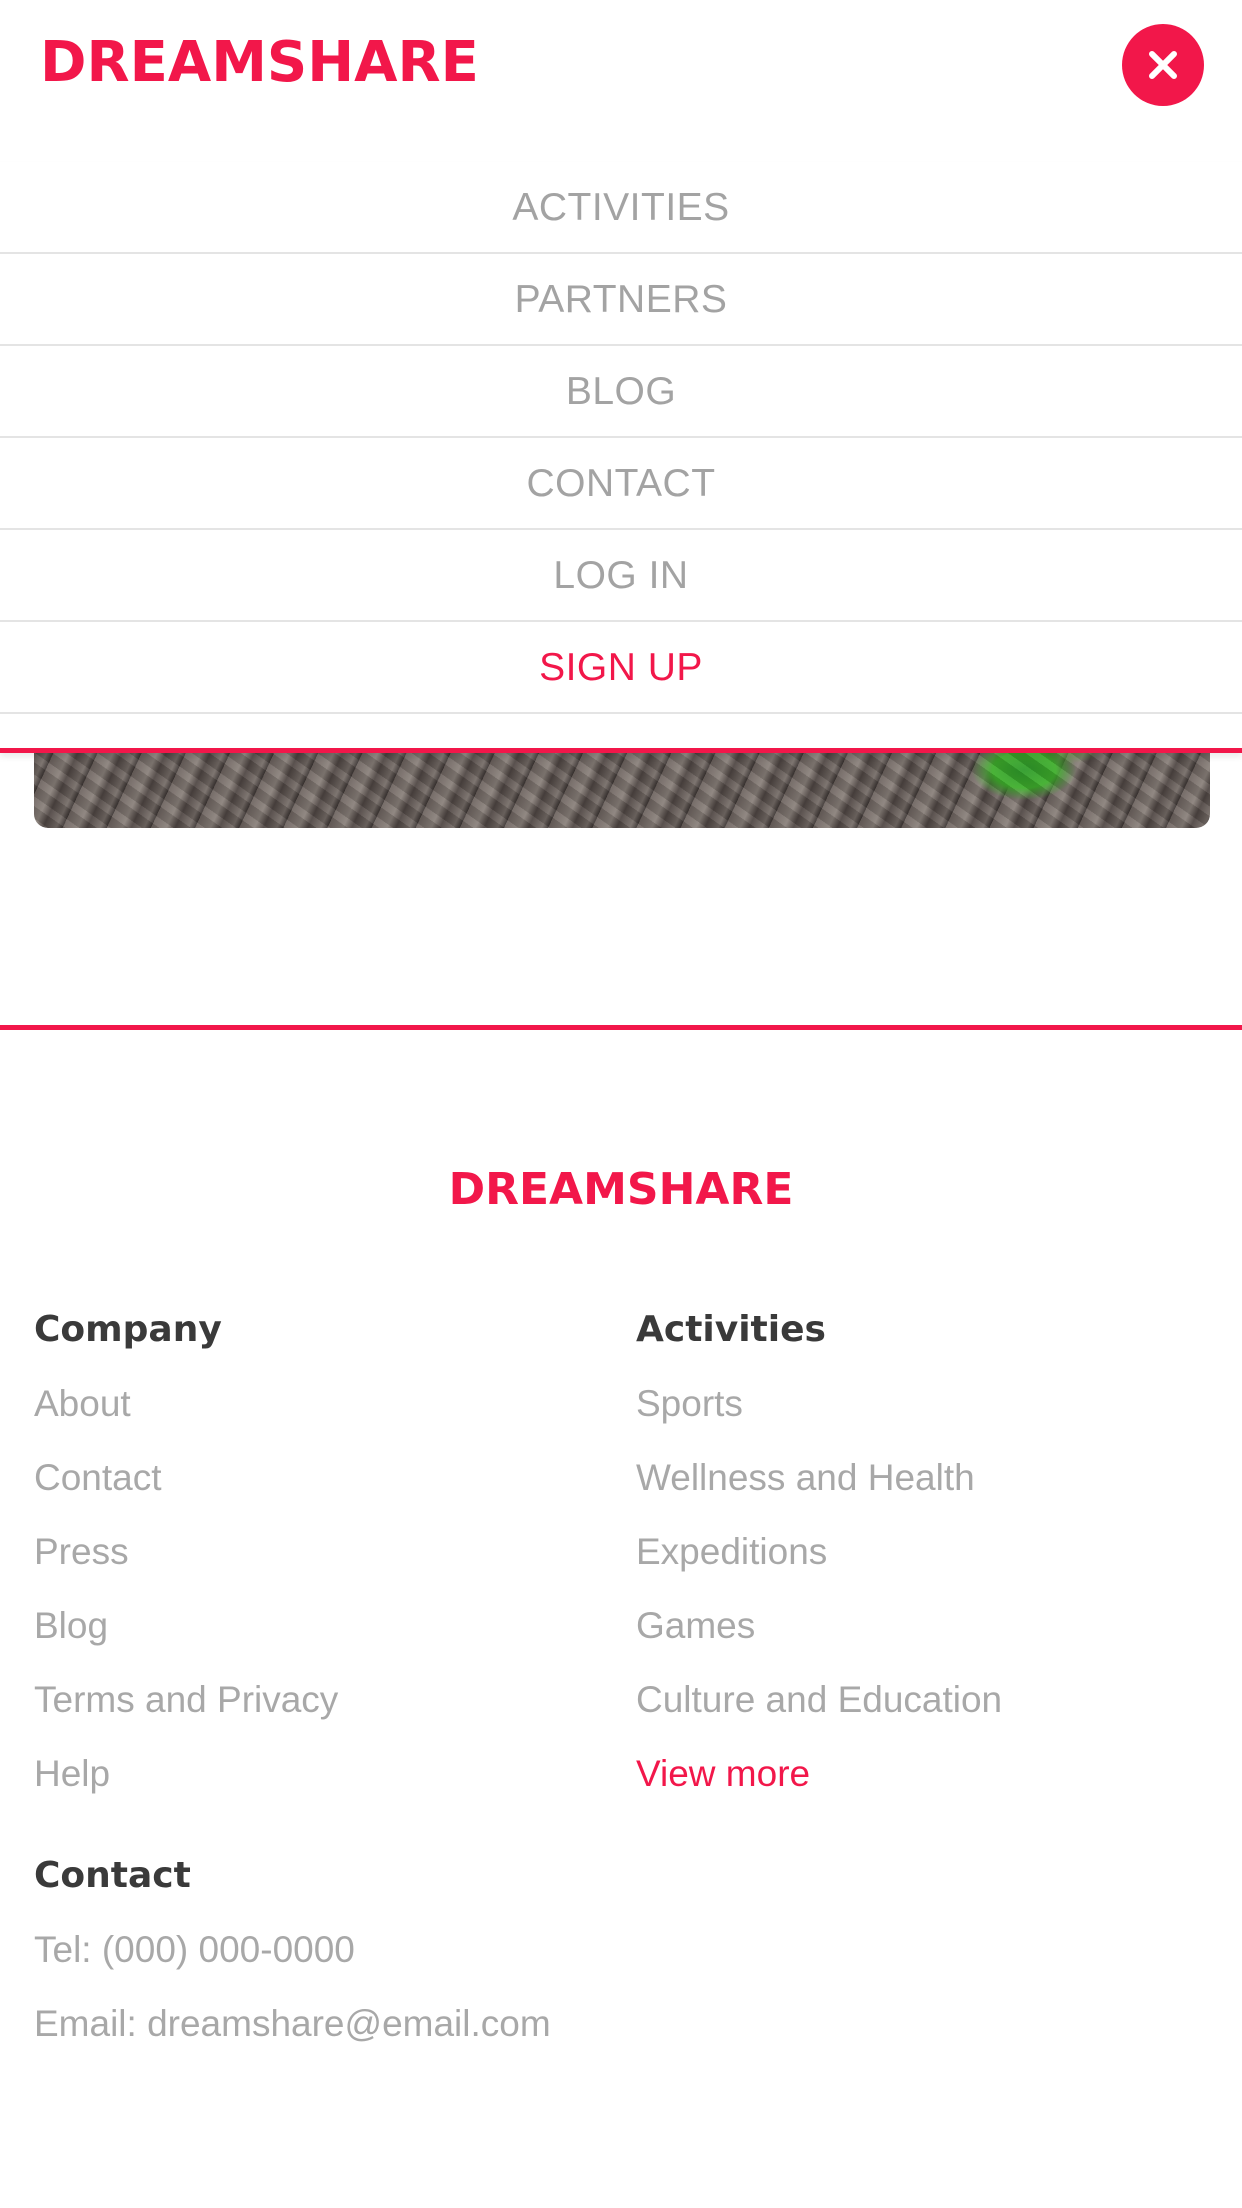  Describe the element at coordinates (819, 1626) in the screenshot. I see `footer-link-games: Games` at that location.